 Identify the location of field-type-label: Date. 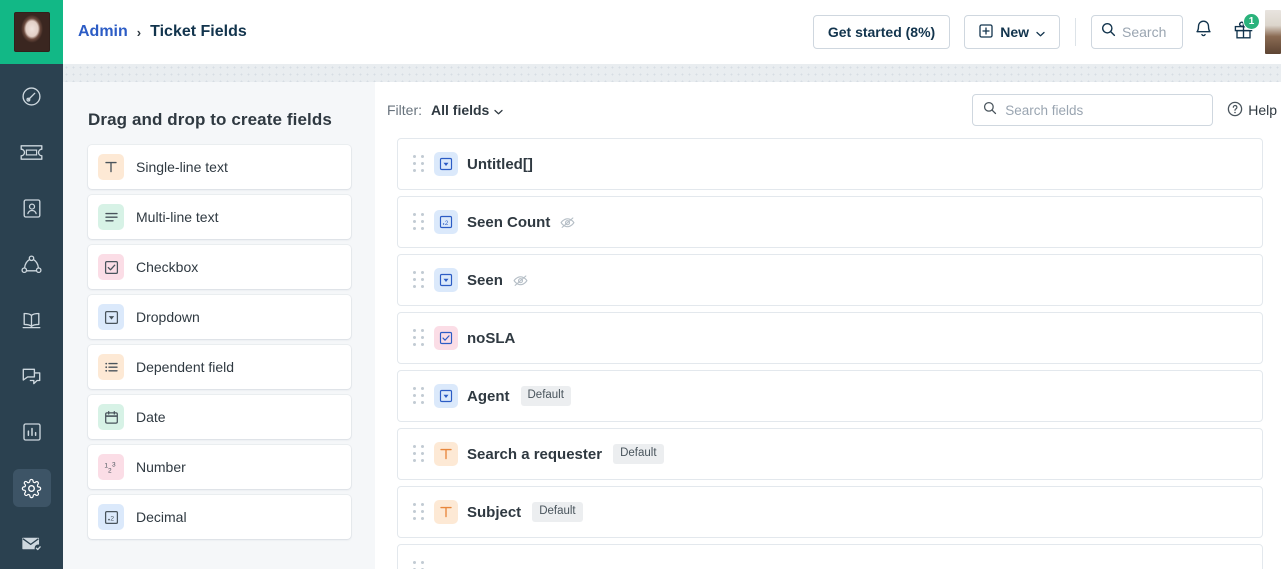
(151, 417).